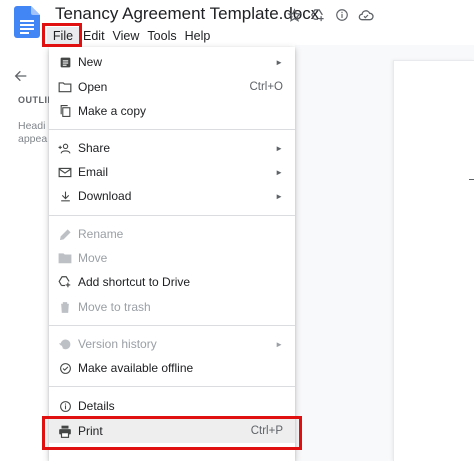 The width and height of the screenshot is (474, 461). What do you see at coordinates (65, 258) in the screenshot?
I see `move-folder-icon` at bounding box center [65, 258].